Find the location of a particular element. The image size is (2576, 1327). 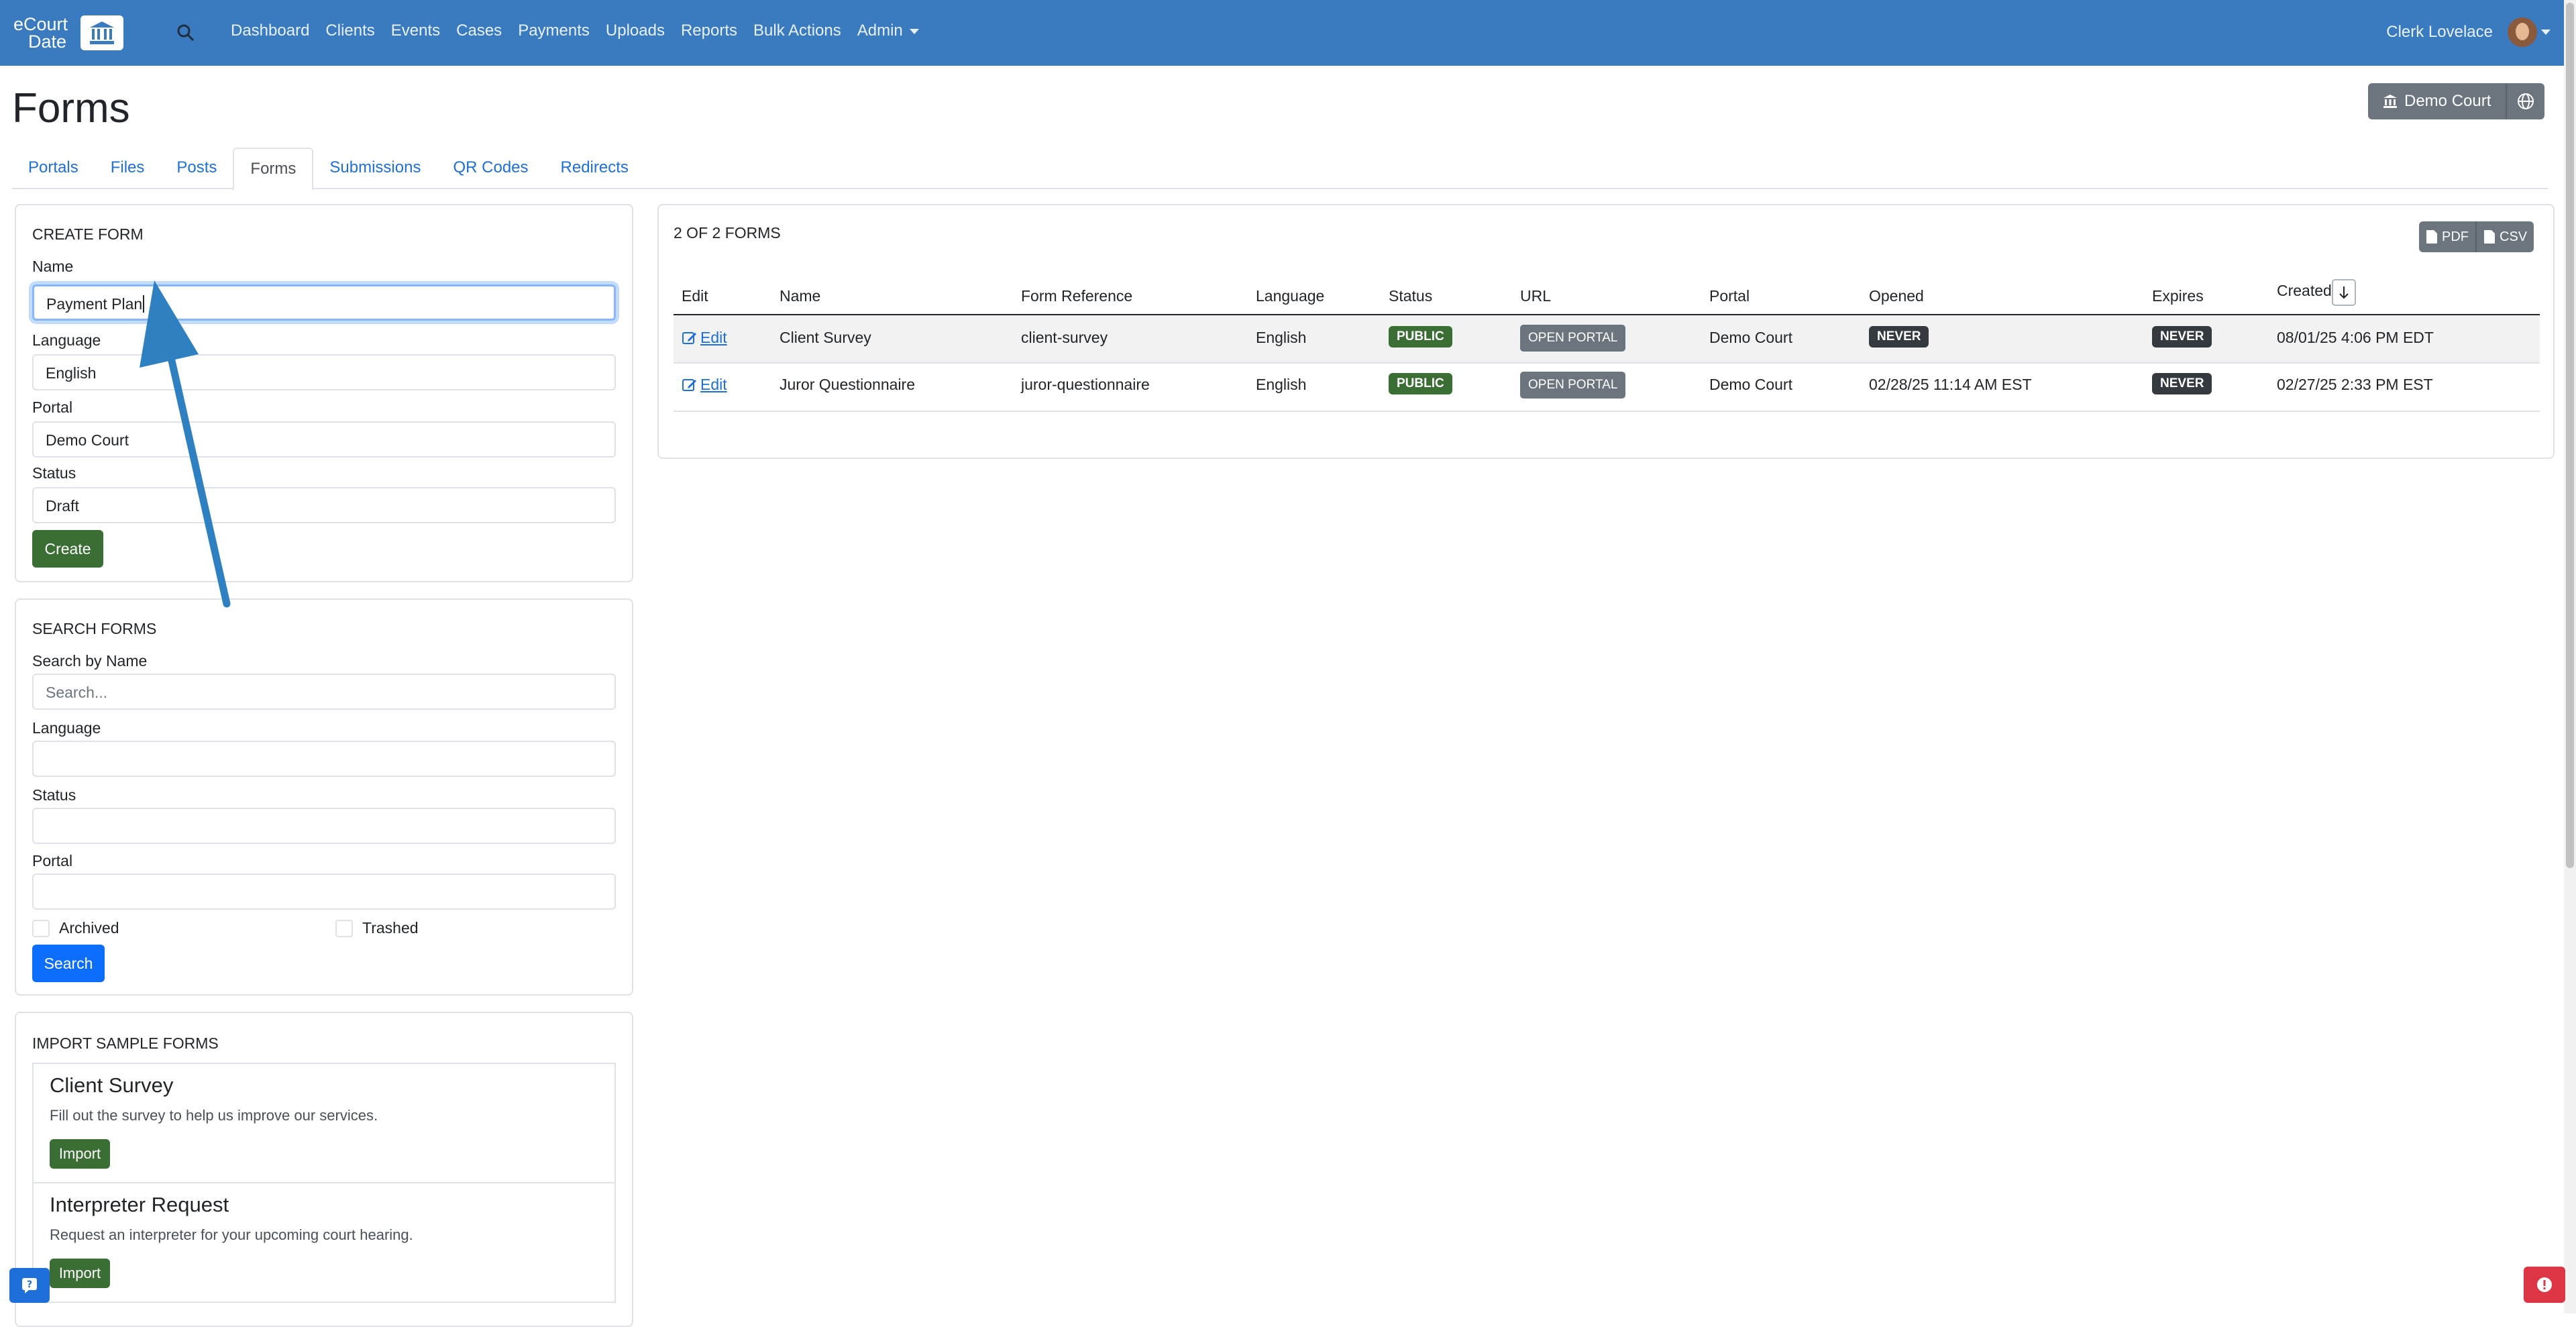

cell-name: Client Survey is located at coordinates (825, 337).